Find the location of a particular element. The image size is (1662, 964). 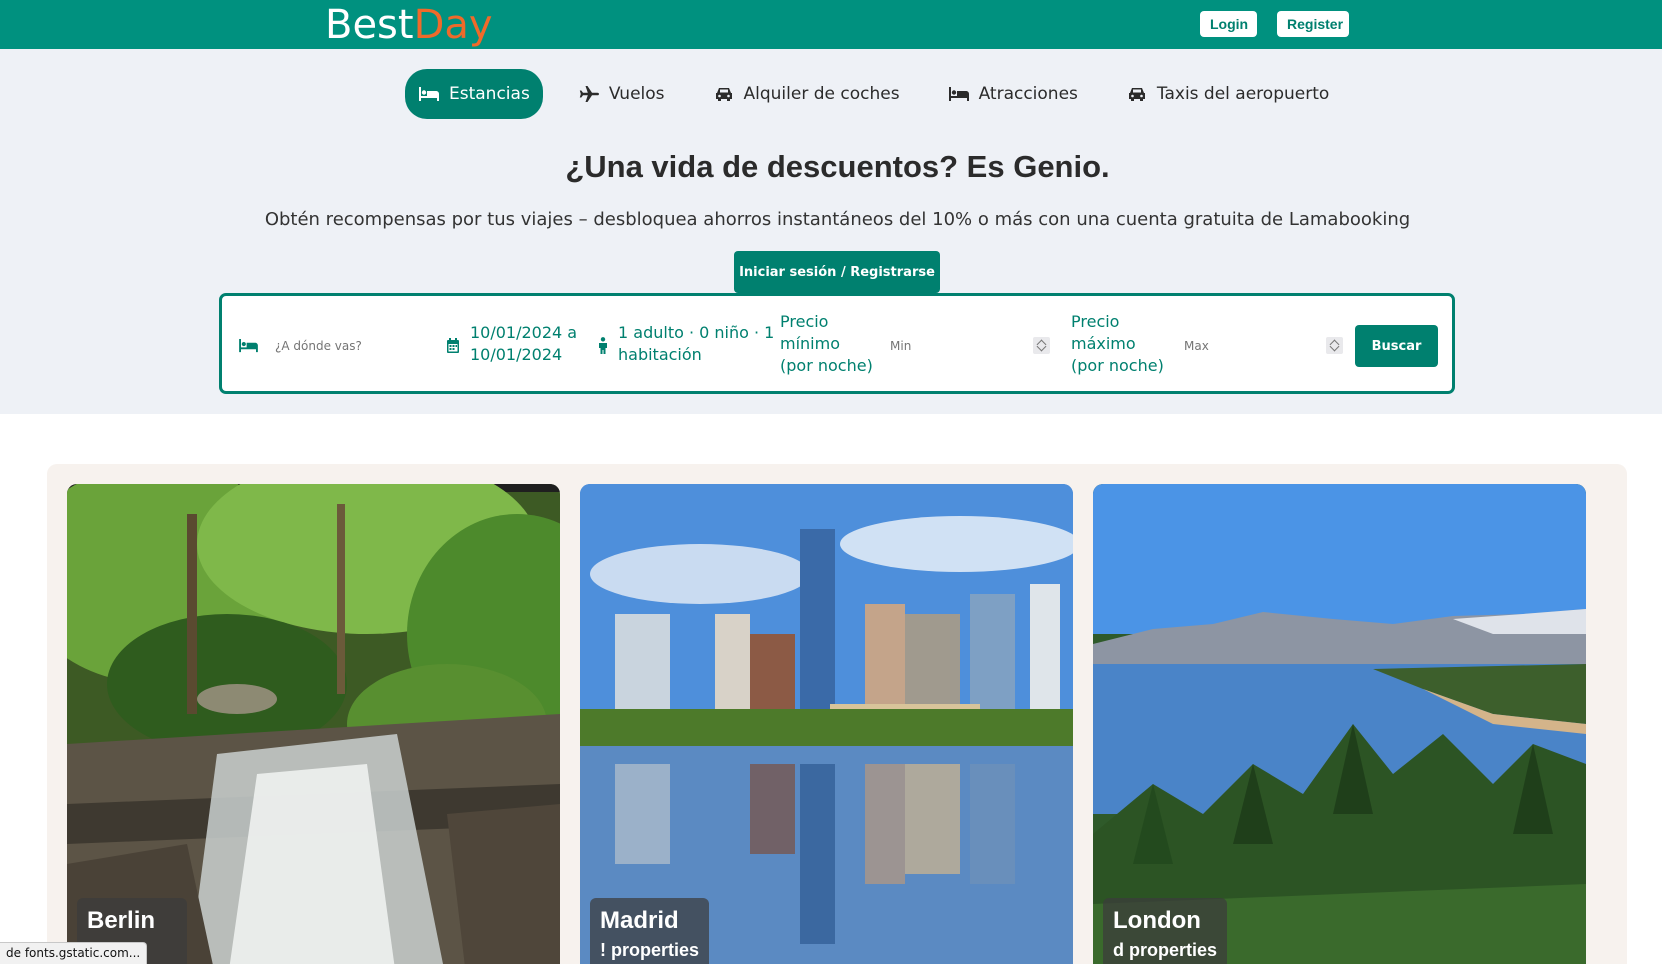

plane-icon is located at coordinates (589, 94).